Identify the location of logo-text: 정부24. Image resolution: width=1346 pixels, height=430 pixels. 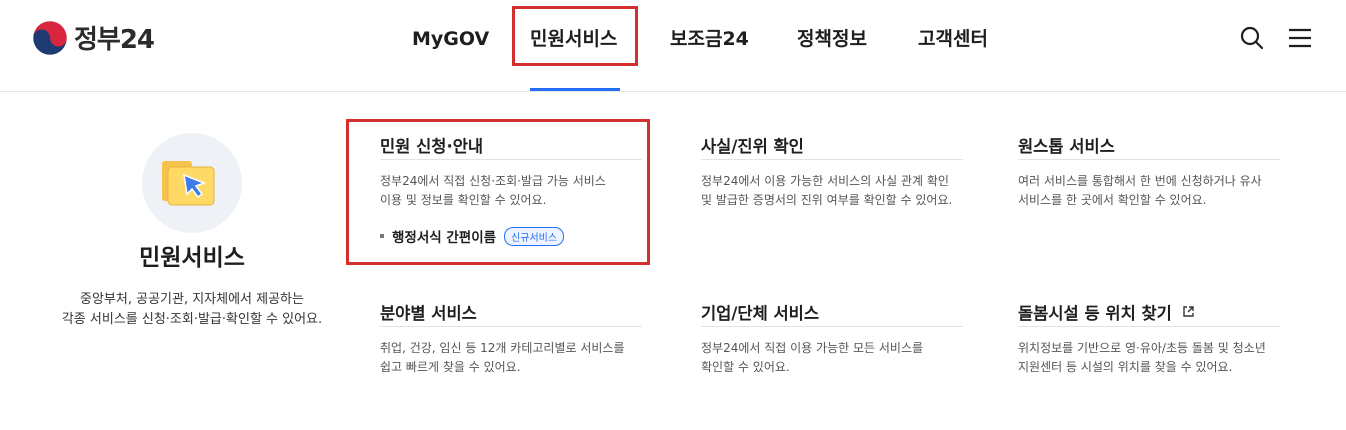
(114, 40).